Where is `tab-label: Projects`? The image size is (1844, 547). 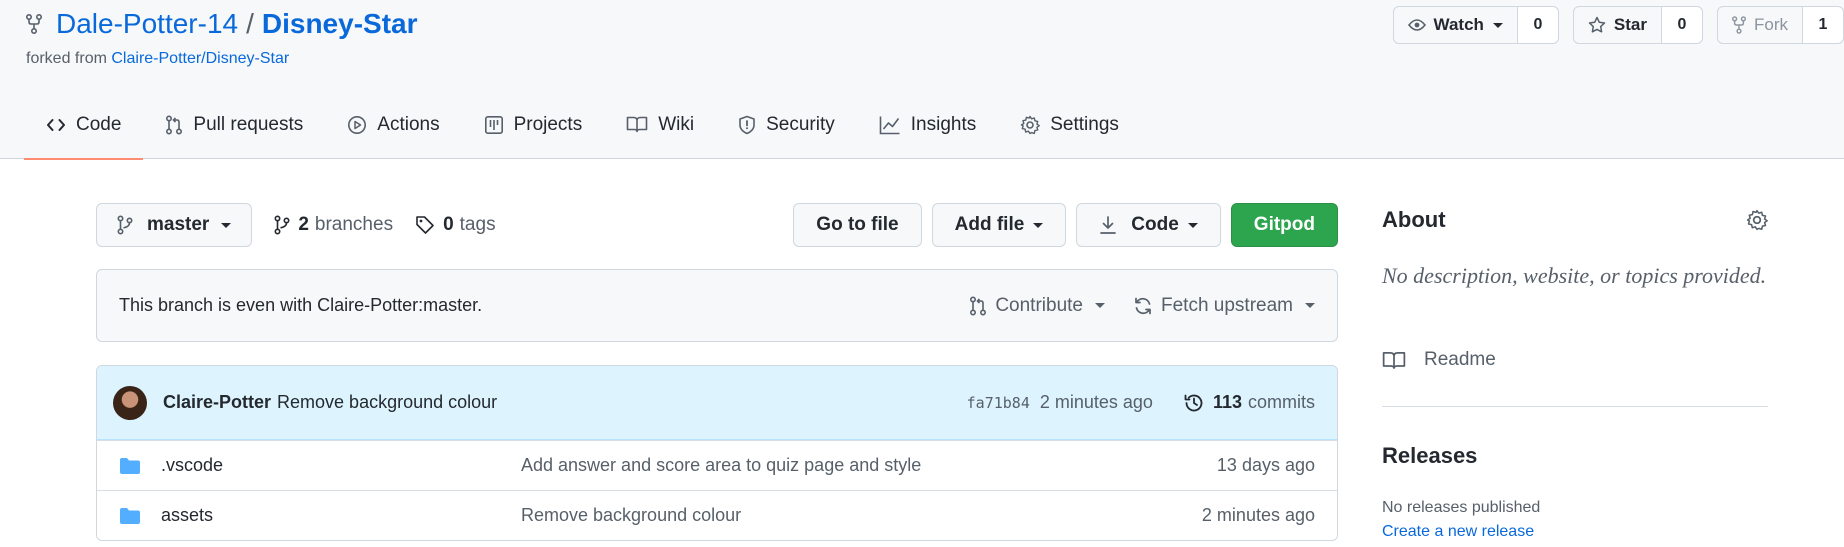
tab-label: Projects is located at coordinates (548, 124).